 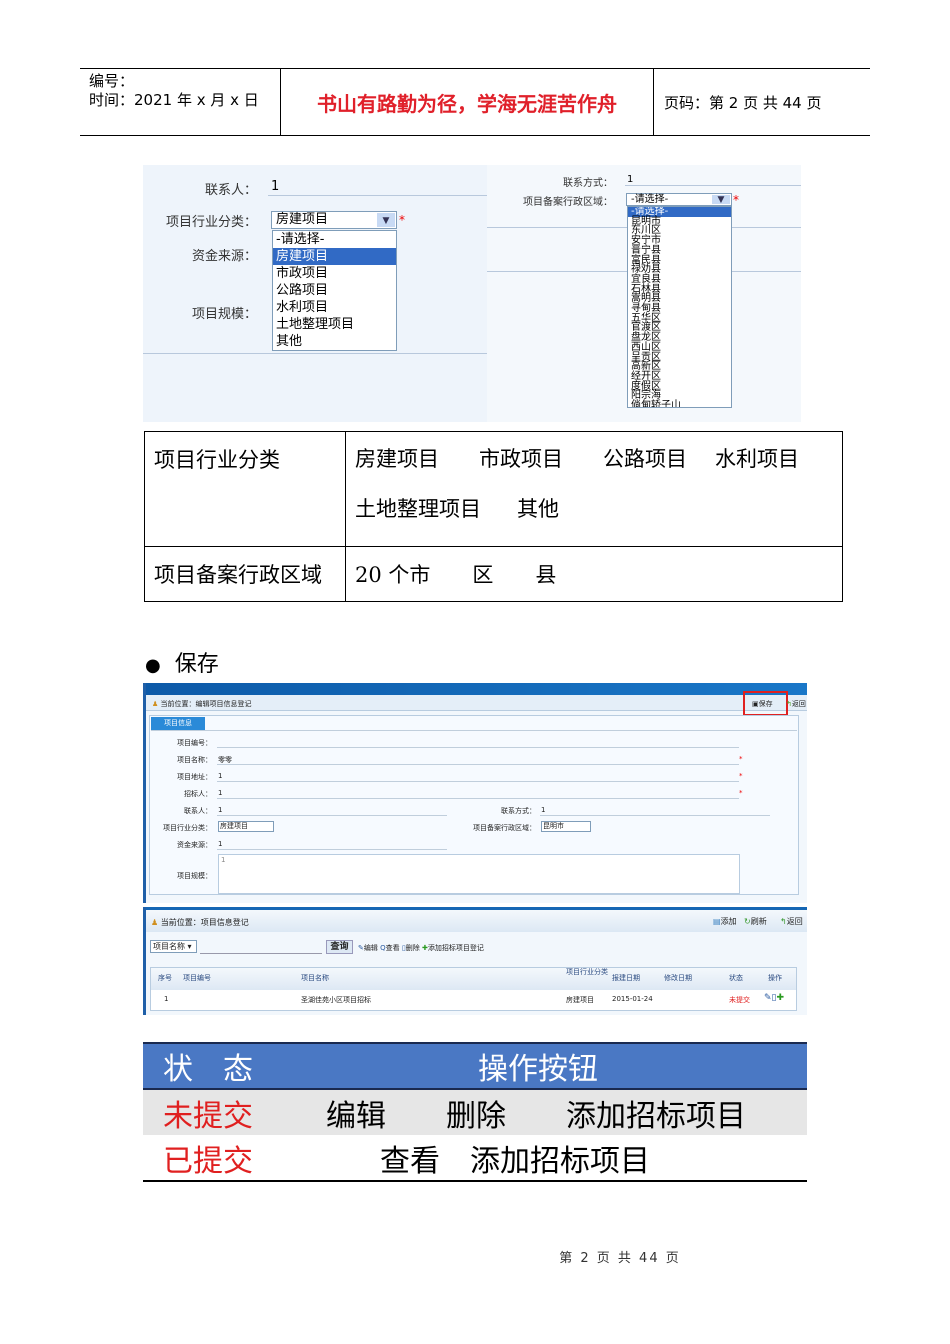 I want to click on region-row-label: 项目备案行政区域, so click(x=245, y=574).